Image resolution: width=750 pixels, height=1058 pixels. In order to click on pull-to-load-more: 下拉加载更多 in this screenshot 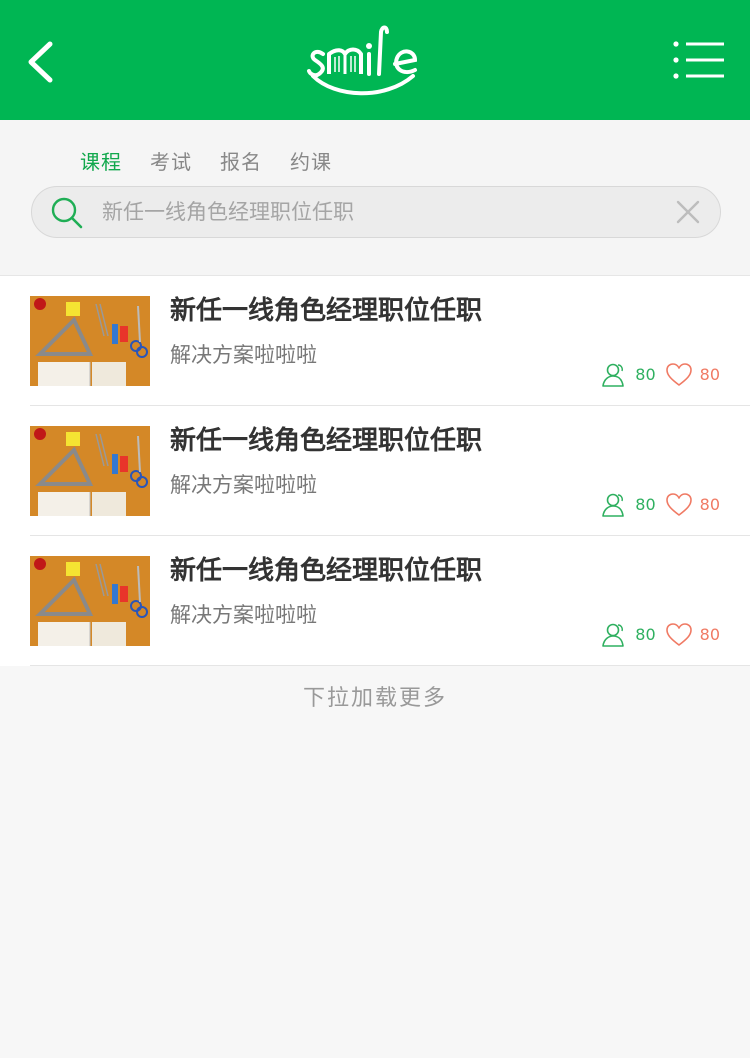, I will do `click(374, 698)`.